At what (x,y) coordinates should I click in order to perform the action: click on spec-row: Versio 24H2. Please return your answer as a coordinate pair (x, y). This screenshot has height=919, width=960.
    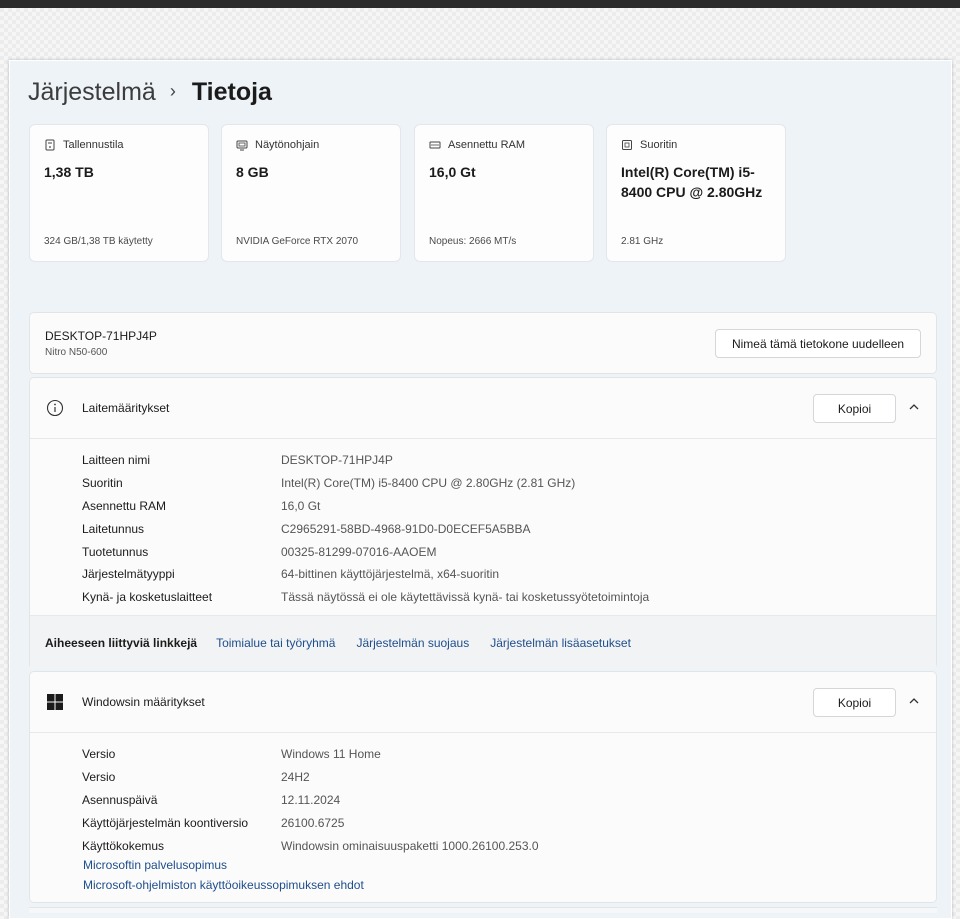
    Looking at the image, I should click on (310, 777).